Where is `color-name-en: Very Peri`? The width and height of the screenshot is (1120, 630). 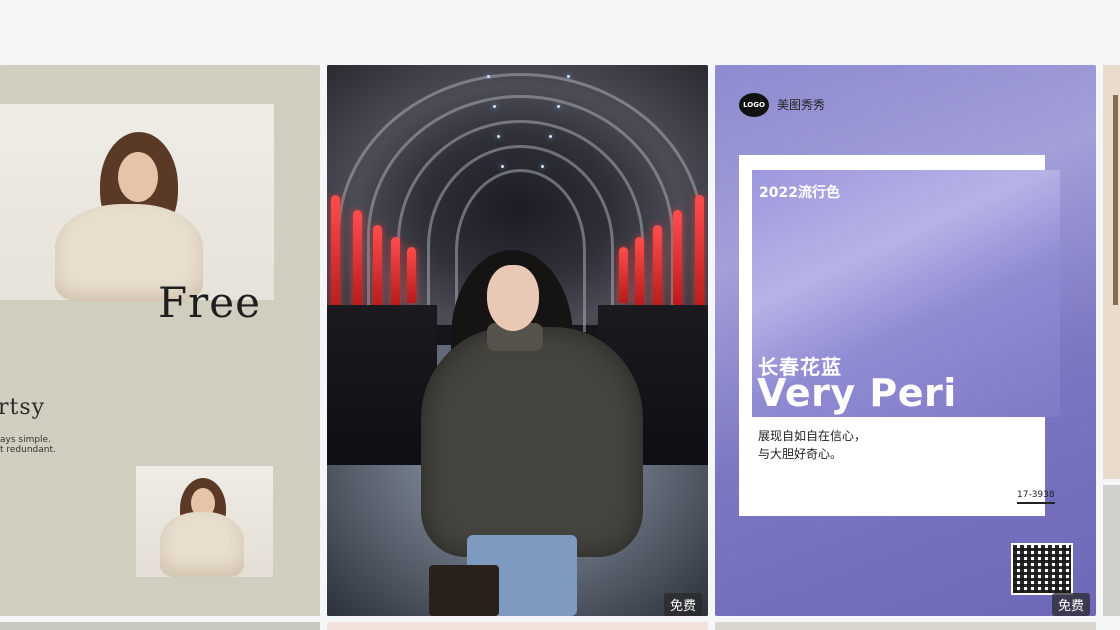
color-name-en: Very Peri is located at coordinates (857, 393).